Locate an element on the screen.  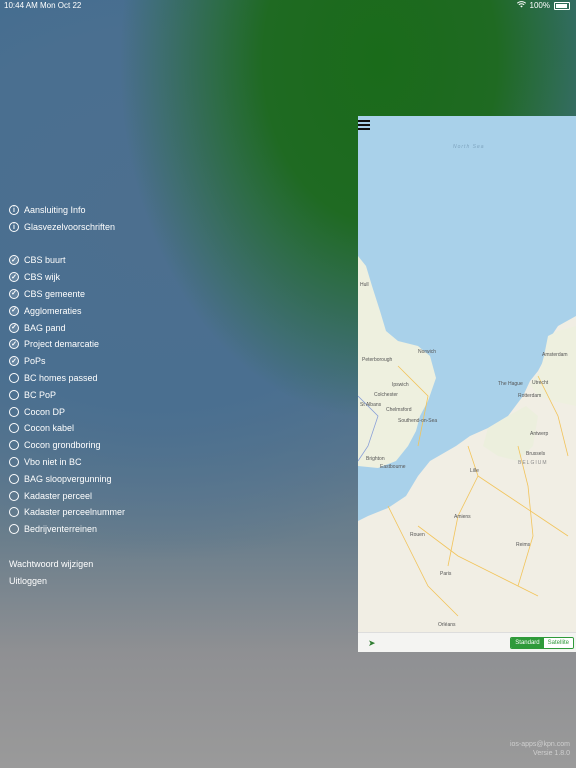
map-label: Colchester is located at coordinates (386, 395).